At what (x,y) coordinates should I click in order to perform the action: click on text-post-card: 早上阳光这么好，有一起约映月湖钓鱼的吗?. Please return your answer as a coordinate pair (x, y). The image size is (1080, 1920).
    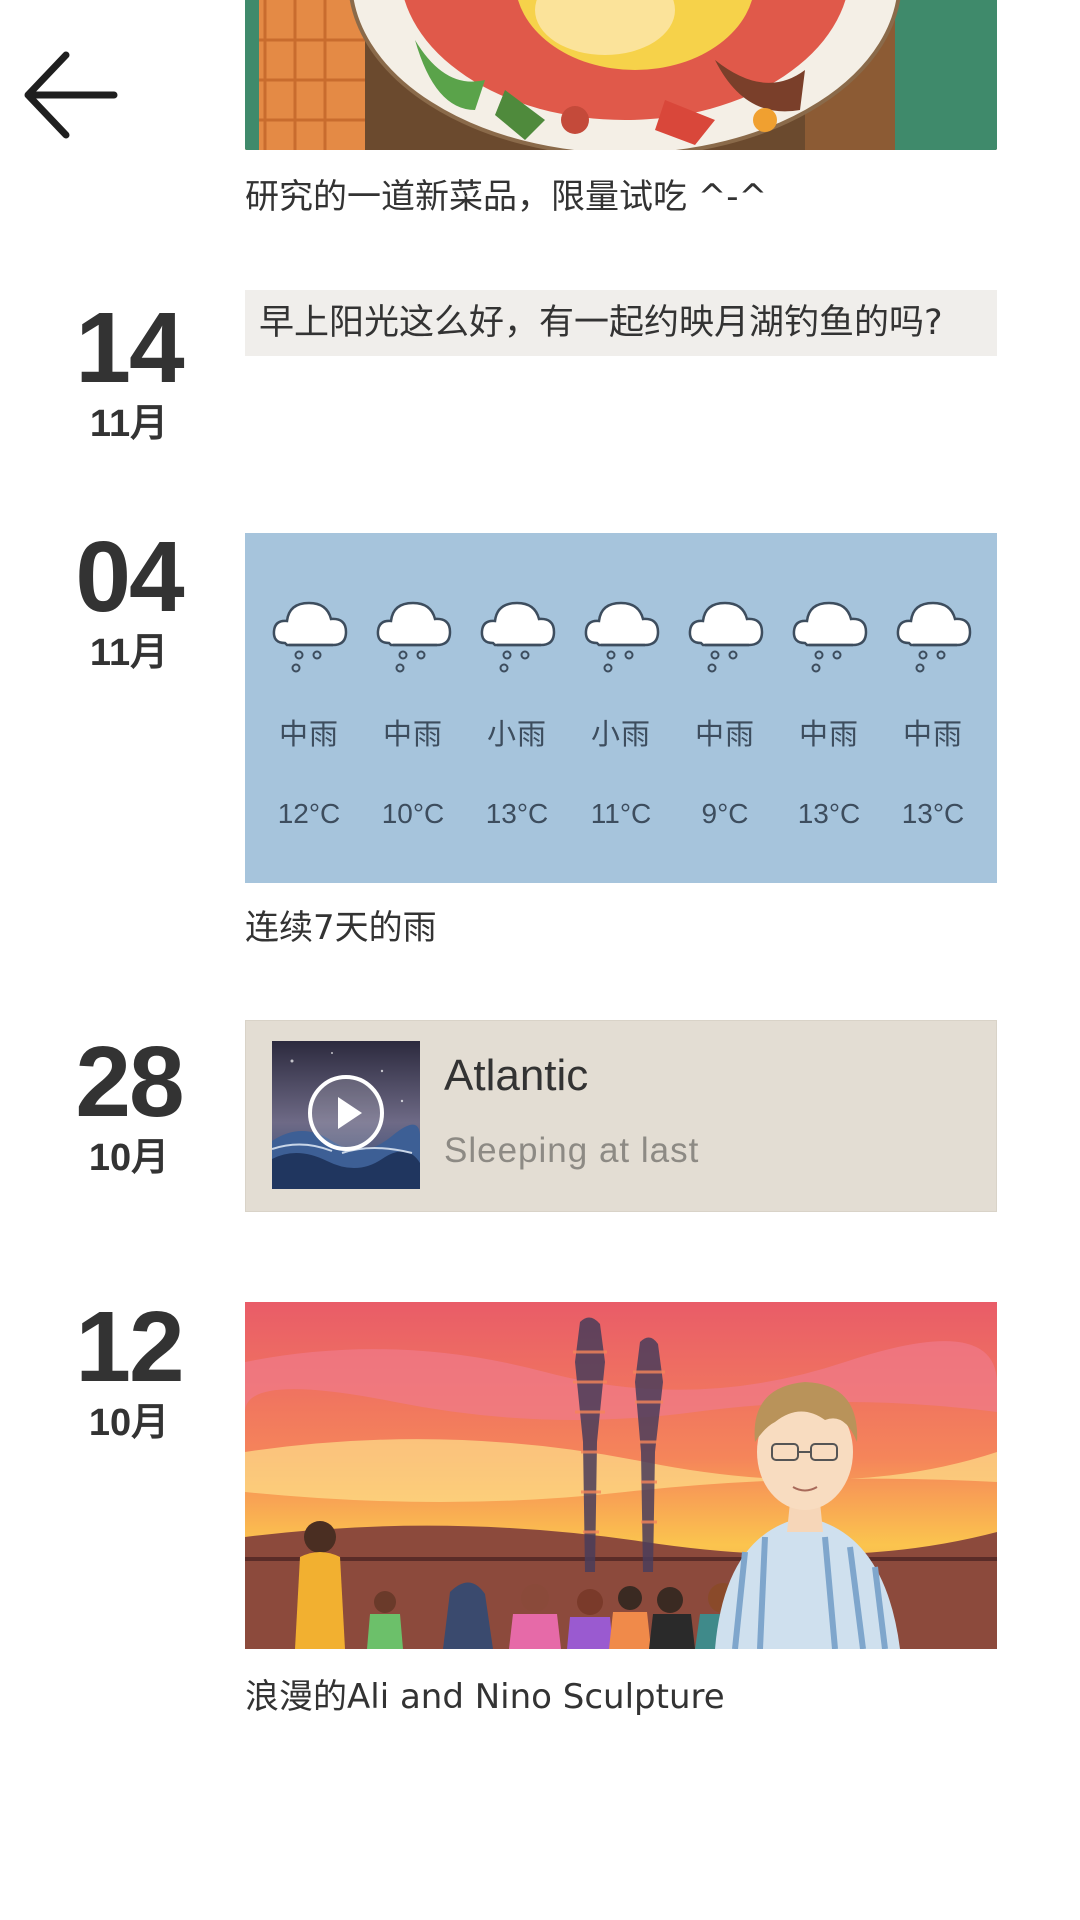
    Looking at the image, I should click on (621, 323).